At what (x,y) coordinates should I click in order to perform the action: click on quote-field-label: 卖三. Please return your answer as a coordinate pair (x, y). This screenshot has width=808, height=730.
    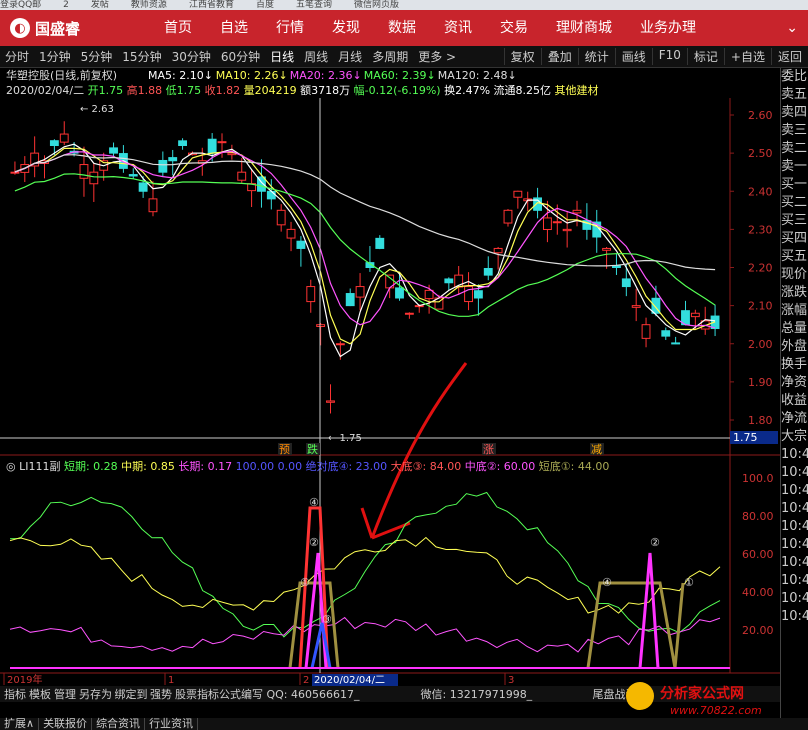
    Looking at the image, I should click on (794, 130).